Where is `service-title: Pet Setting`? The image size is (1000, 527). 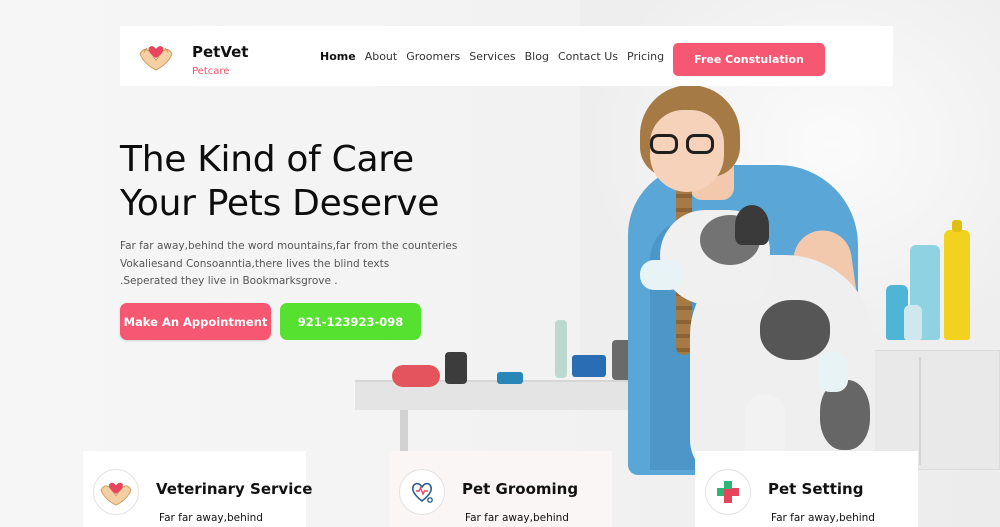
service-title: Pet Setting is located at coordinates (816, 489).